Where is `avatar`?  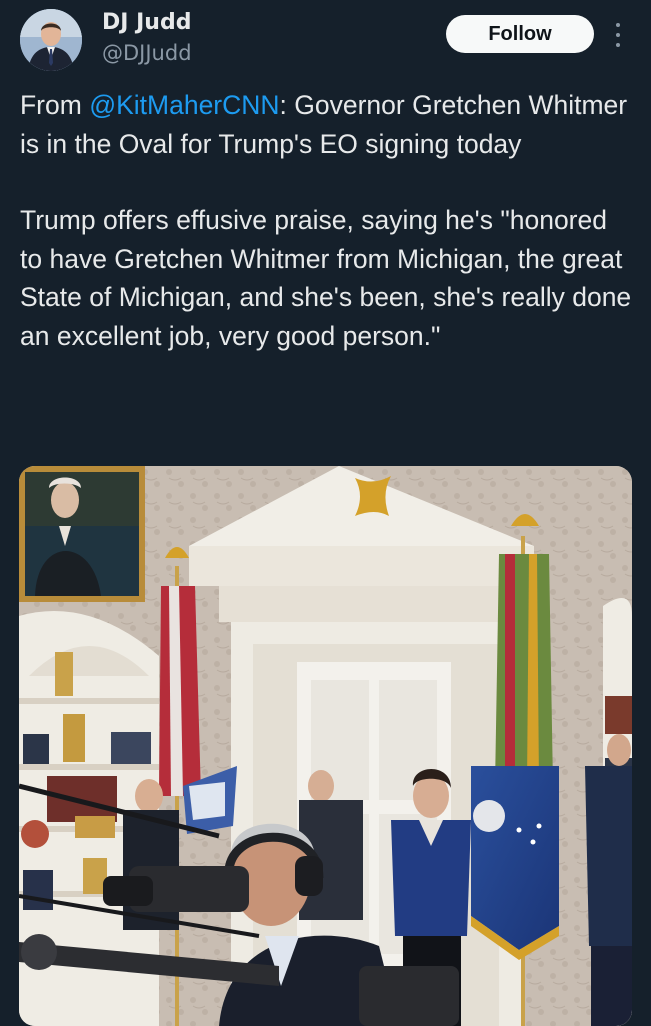
avatar is located at coordinates (51, 40).